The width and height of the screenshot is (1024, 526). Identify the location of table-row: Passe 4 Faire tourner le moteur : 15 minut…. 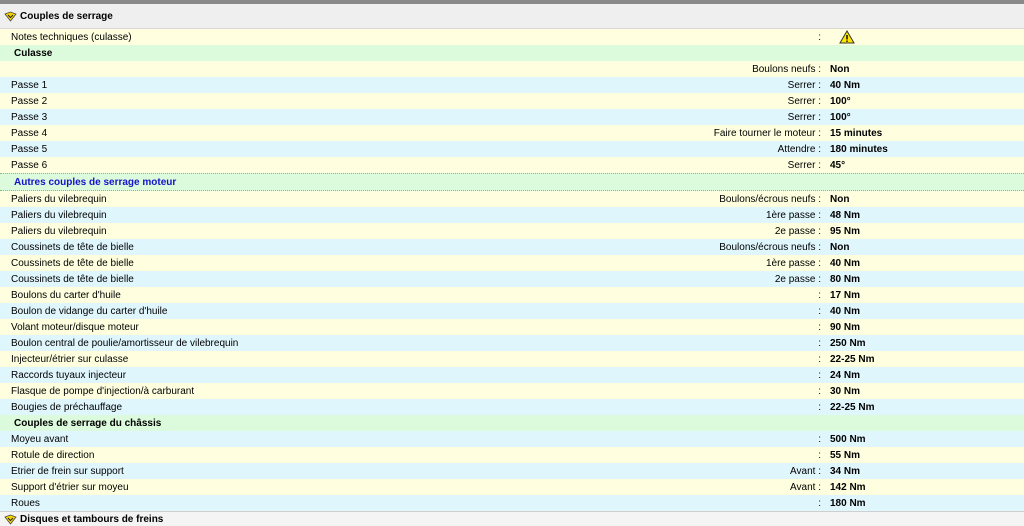
(512, 133).